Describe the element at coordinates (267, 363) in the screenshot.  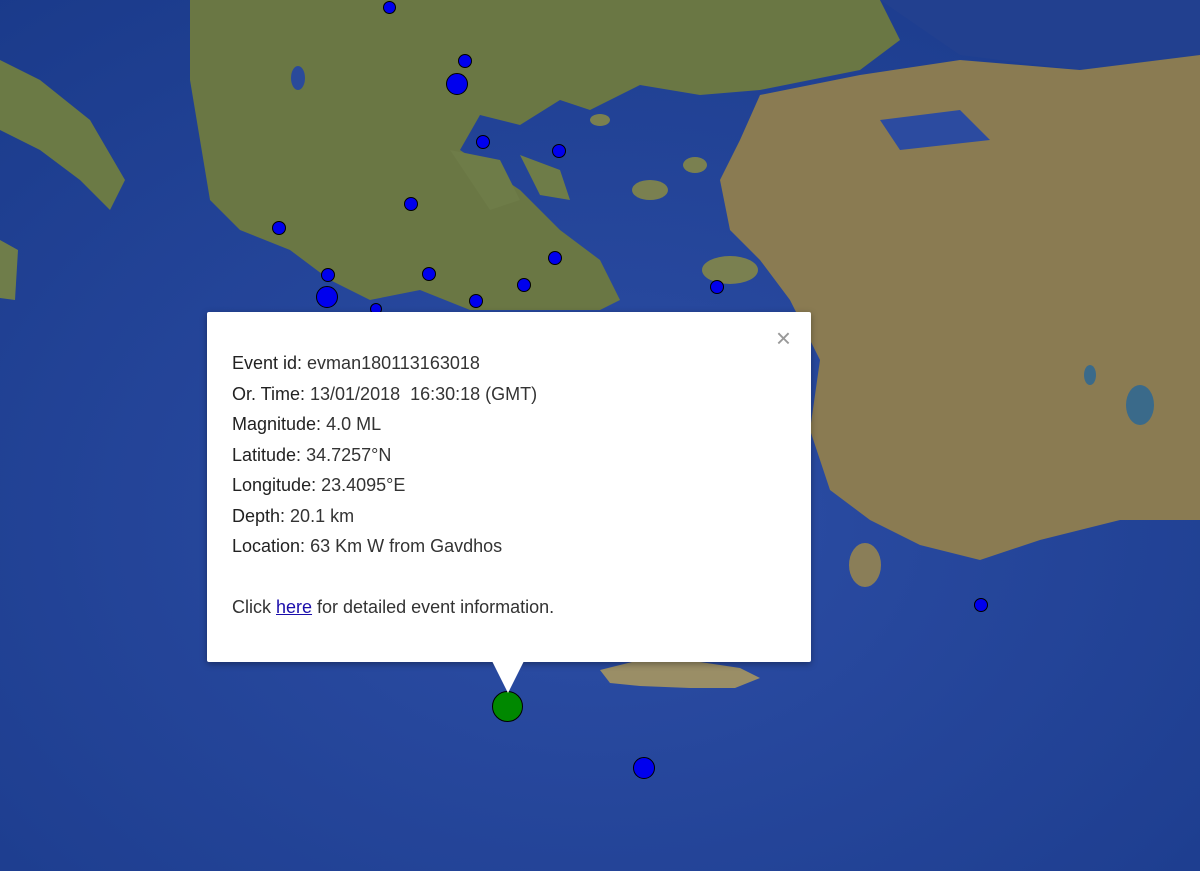
I see `event-field-key: Event id:` at that location.